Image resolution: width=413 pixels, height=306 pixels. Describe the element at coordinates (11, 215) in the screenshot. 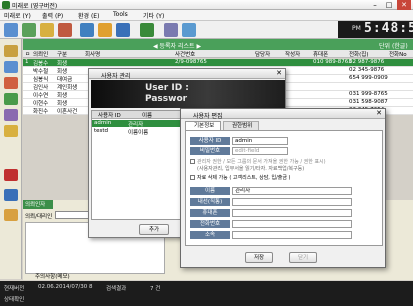

I see `sidebar-bell-icon` at that location.